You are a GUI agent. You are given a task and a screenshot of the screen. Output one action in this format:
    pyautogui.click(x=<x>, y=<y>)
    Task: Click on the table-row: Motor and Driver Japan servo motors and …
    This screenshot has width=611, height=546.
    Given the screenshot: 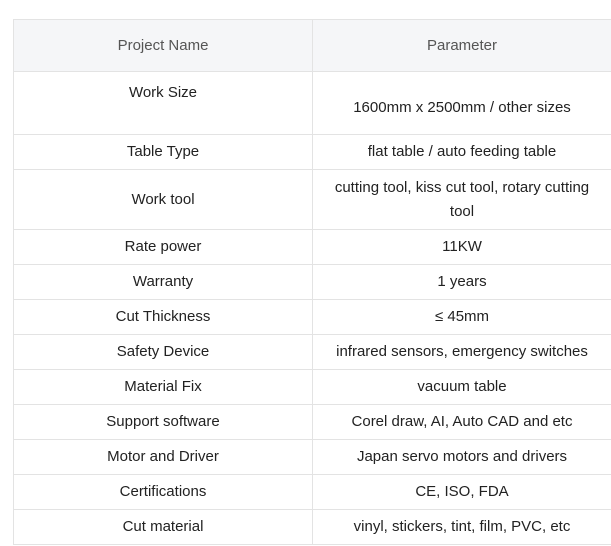 What is the action you would take?
    pyautogui.click(x=312, y=457)
    